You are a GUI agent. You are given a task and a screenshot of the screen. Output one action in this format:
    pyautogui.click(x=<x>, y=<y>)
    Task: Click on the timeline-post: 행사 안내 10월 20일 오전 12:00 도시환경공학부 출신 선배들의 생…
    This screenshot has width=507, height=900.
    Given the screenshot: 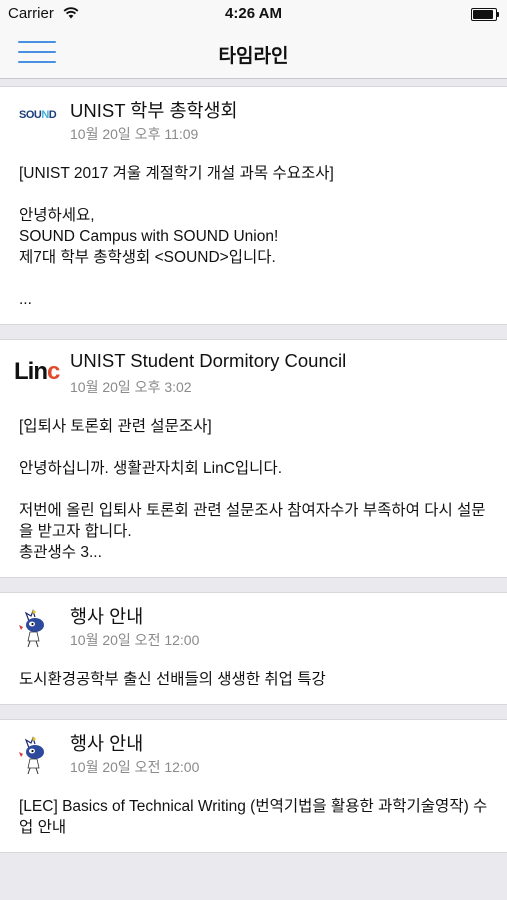 What is the action you would take?
    pyautogui.click(x=253, y=648)
    